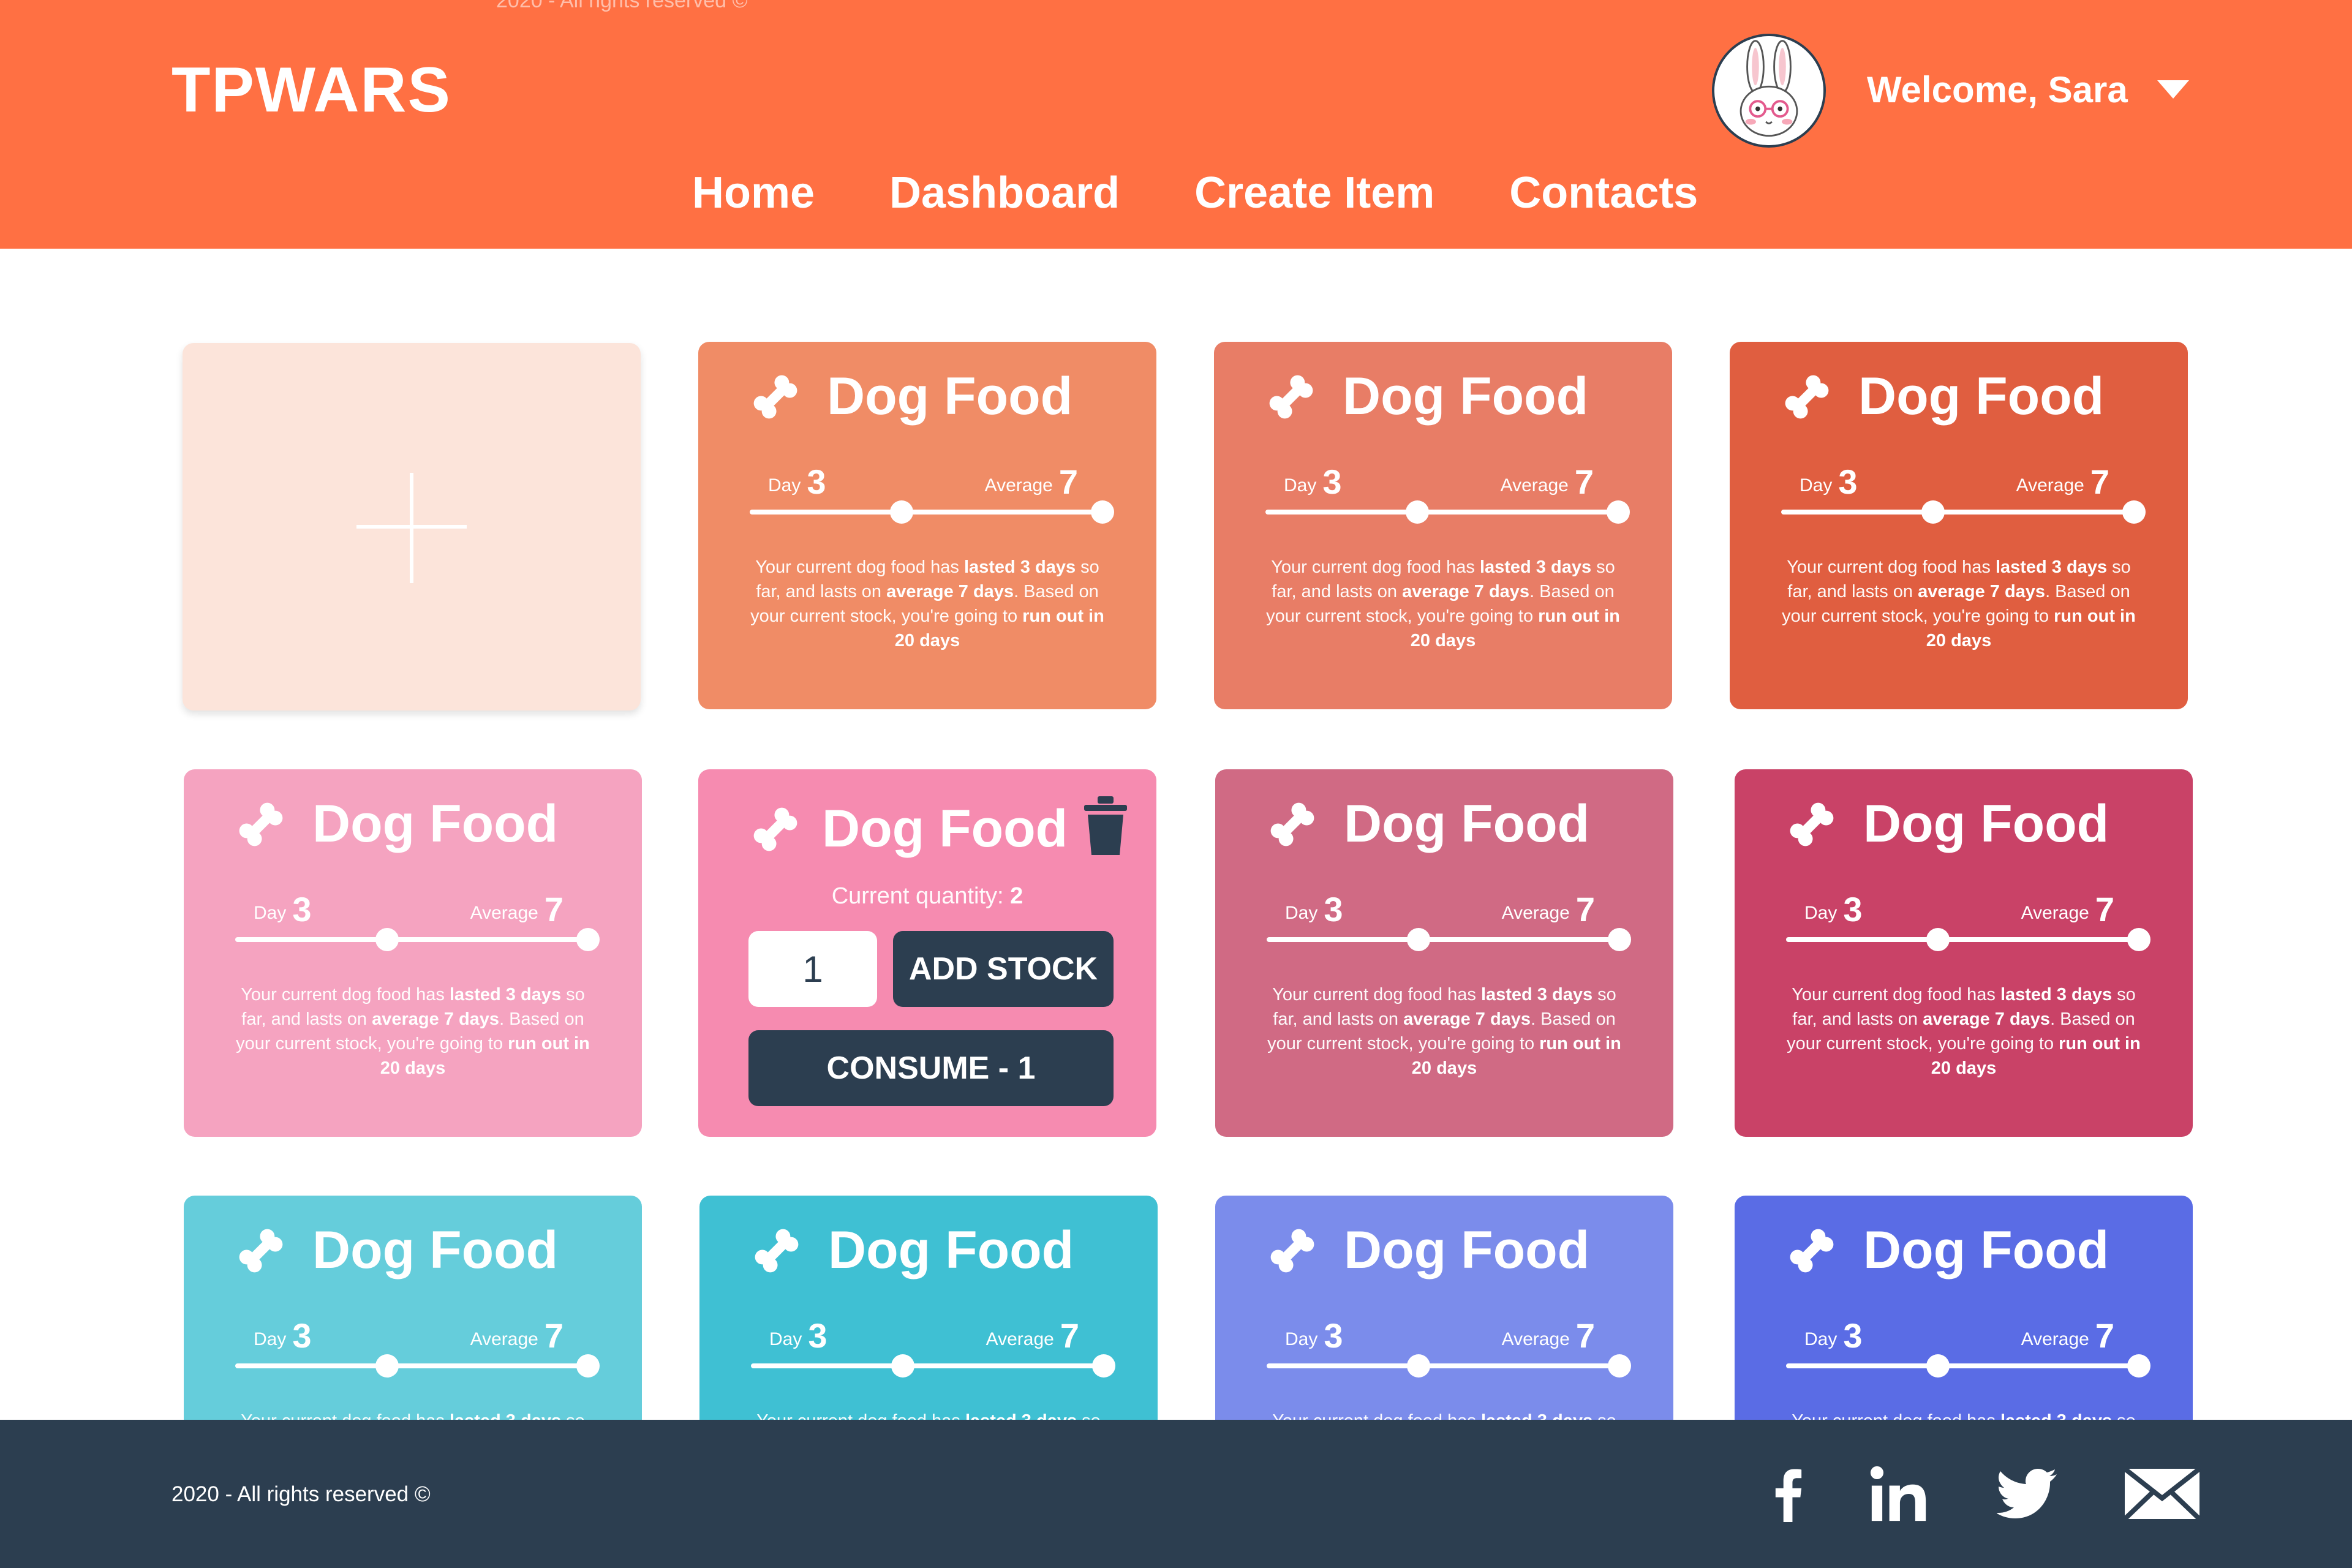  I want to click on add-stock-button: ADD STOCK, so click(1004, 969).